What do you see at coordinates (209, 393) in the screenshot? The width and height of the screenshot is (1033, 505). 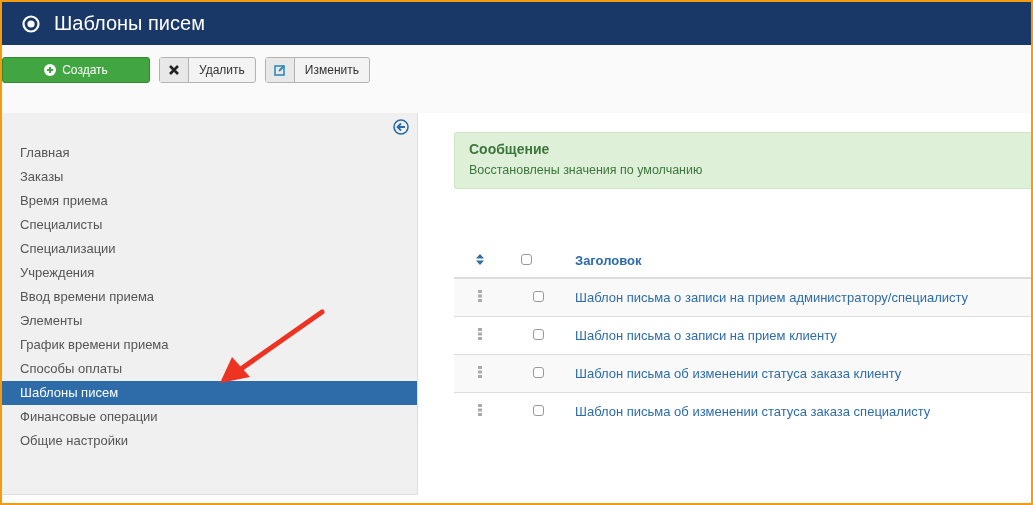 I see `sidebar-item: Шаблоны писем` at bounding box center [209, 393].